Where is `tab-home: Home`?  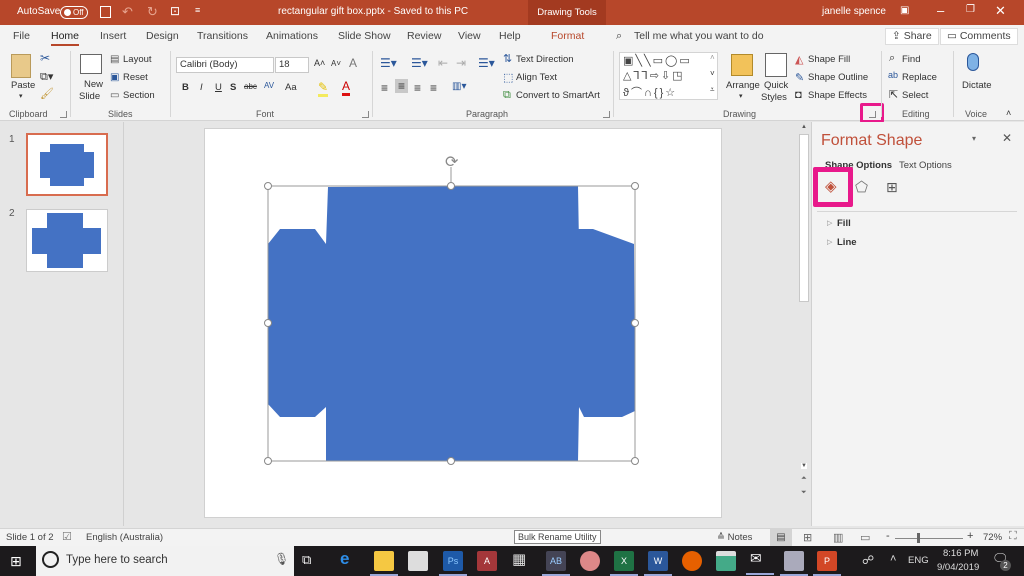
tab-home: Home is located at coordinates (65, 38).